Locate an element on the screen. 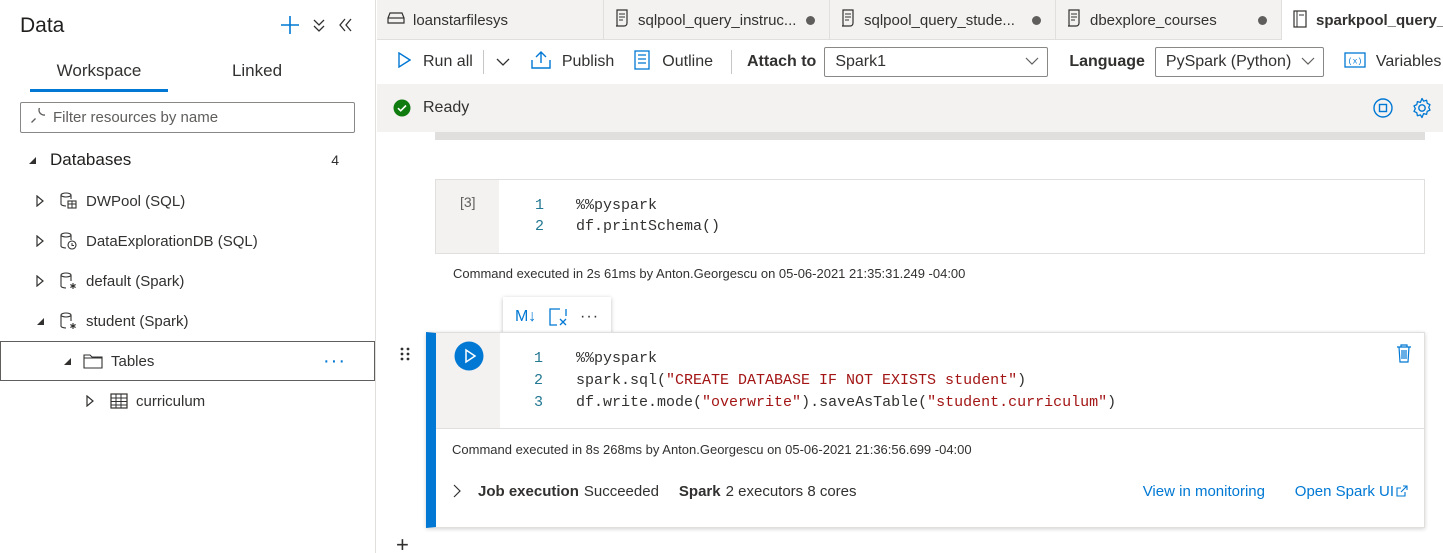 The image size is (1443, 553). file-tab-label: sparkpool_query_c is located at coordinates (1379, 20).